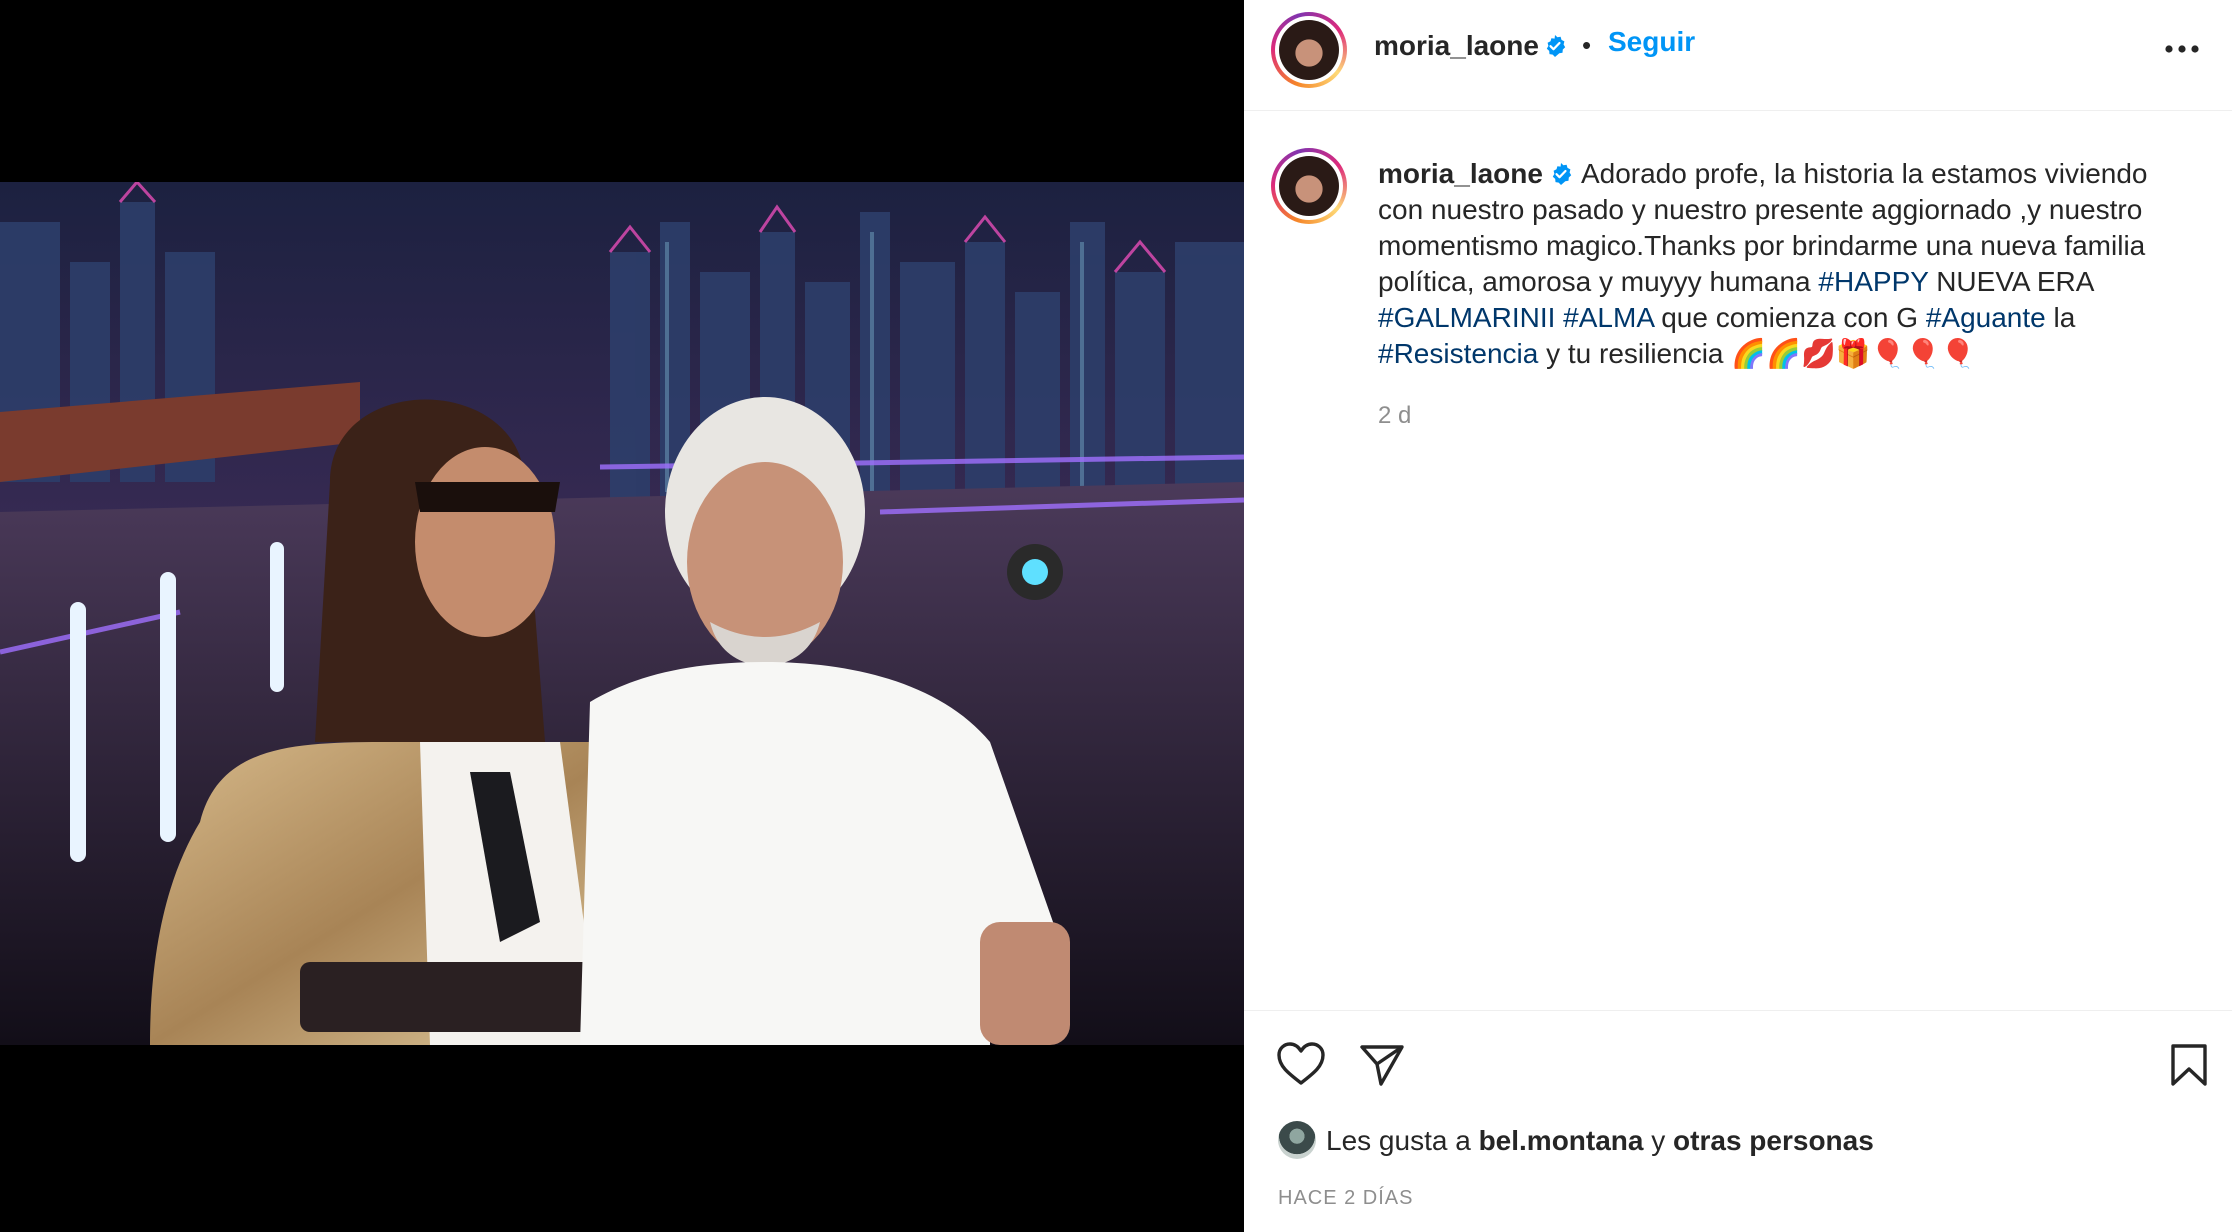 This screenshot has width=2232, height=1232. Describe the element at coordinates (1394, 416) in the screenshot. I see `caption-timestamp: 2 d` at that location.